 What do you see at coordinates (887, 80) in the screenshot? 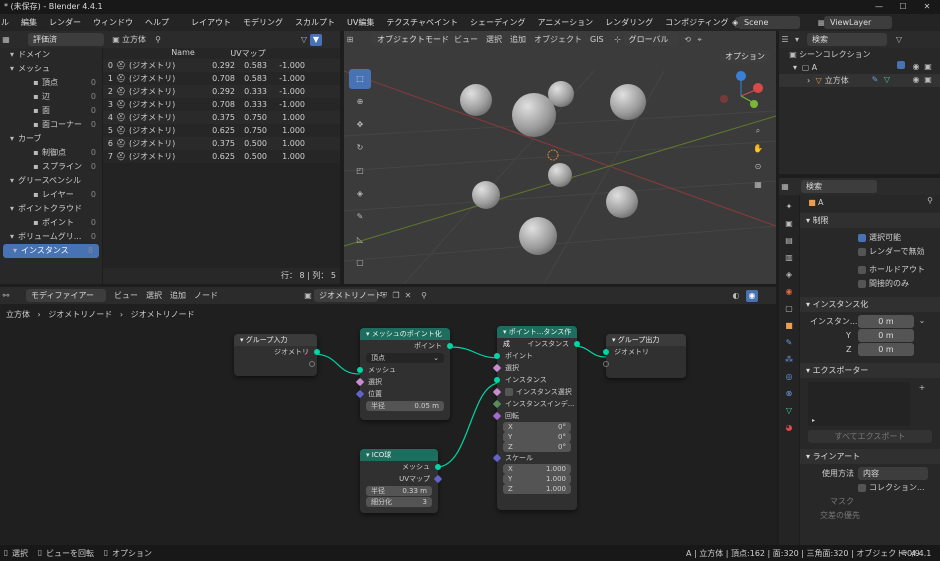
I see `mesh-data-icon: ▽` at bounding box center [887, 80].